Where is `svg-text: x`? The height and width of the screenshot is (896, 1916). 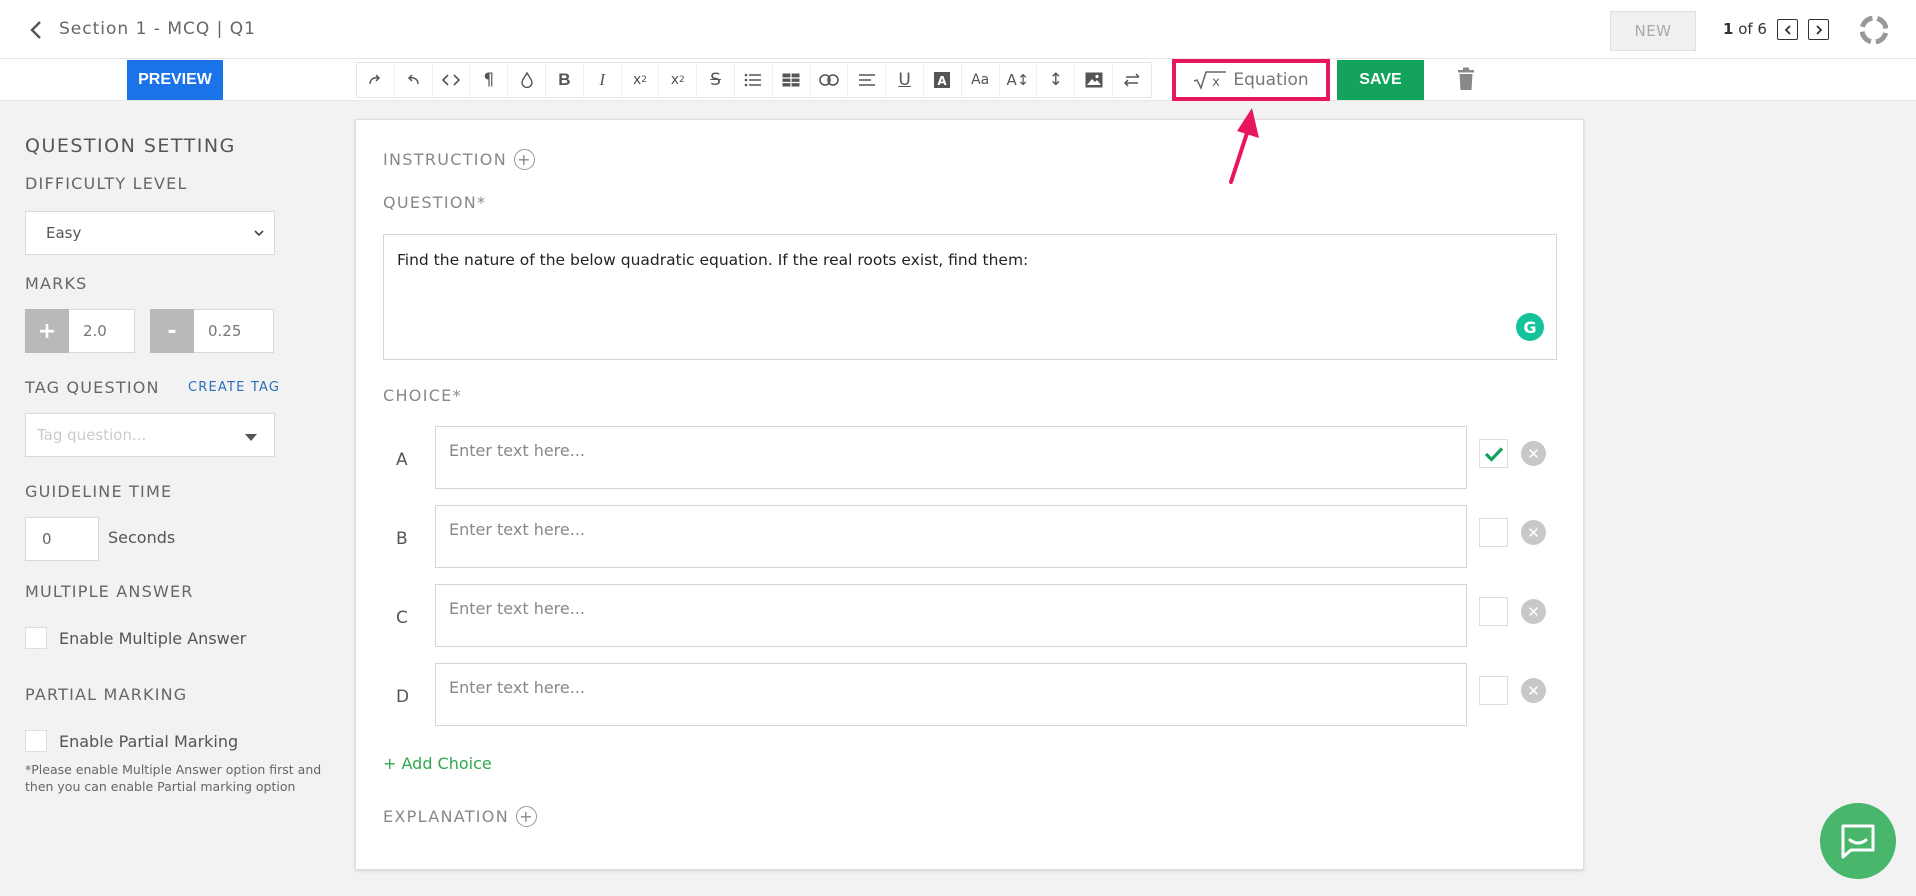 svg-text: x is located at coordinates (1216, 82).